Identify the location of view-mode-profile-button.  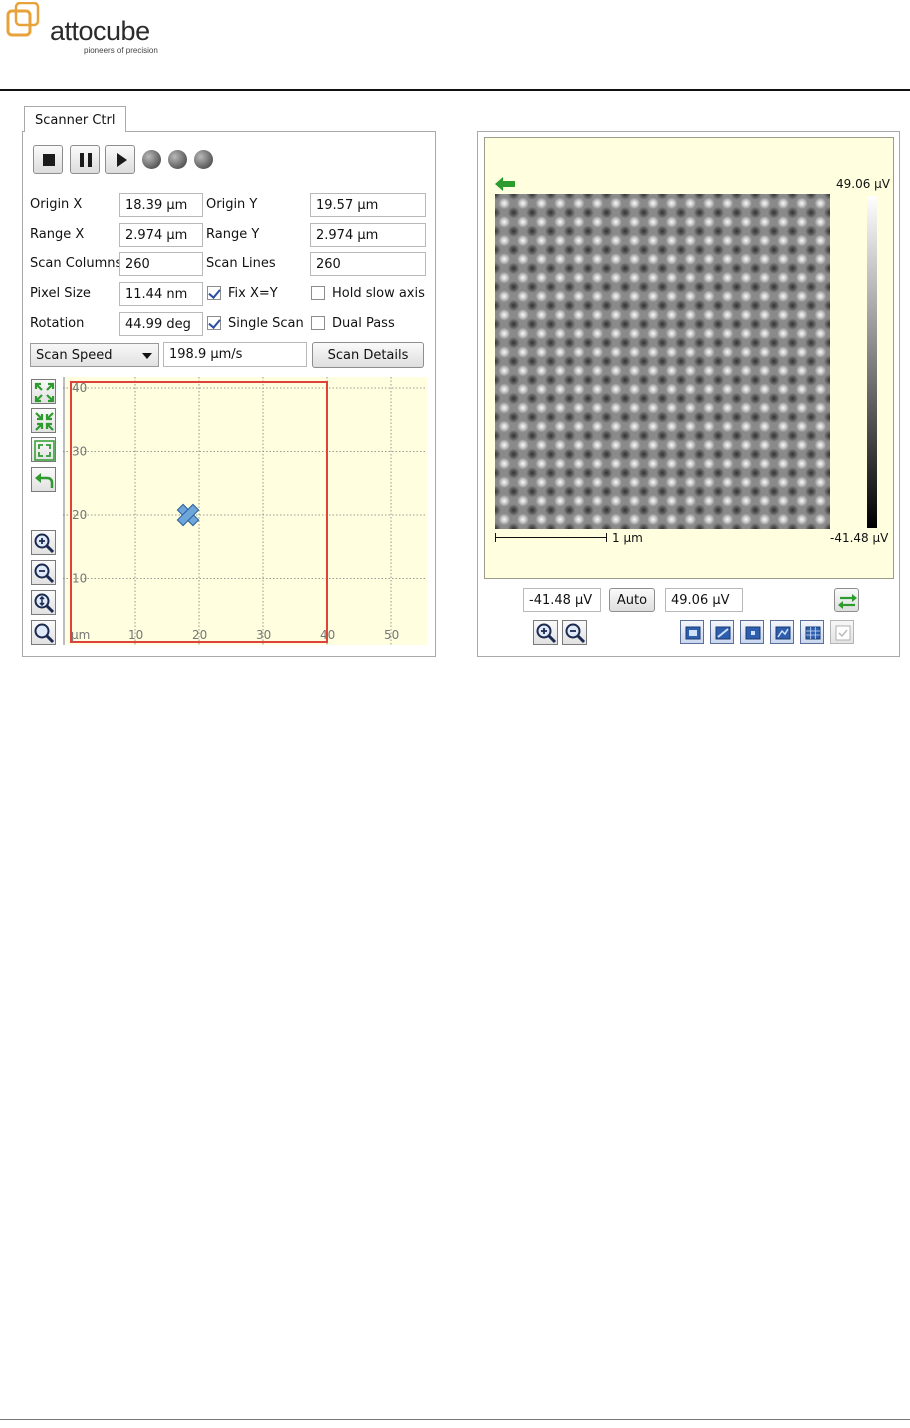
(782, 632).